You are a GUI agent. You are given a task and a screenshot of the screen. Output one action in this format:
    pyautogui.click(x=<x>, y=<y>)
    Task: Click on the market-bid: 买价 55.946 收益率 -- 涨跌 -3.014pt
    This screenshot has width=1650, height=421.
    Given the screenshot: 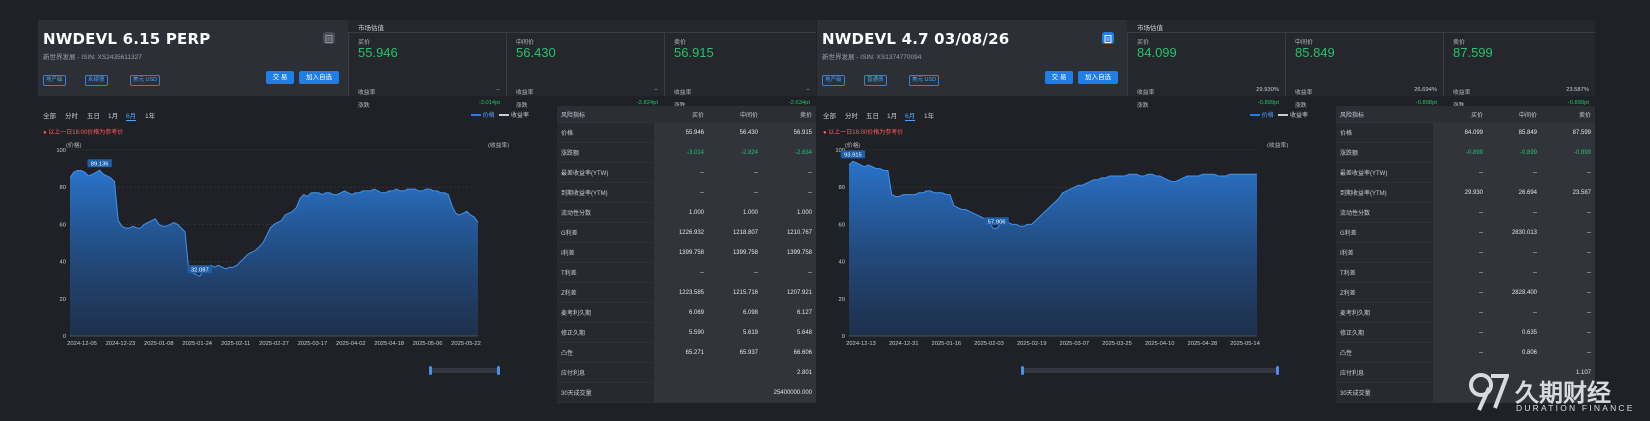 What is the action you would take?
    pyautogui.click(x=432, y=73)
    